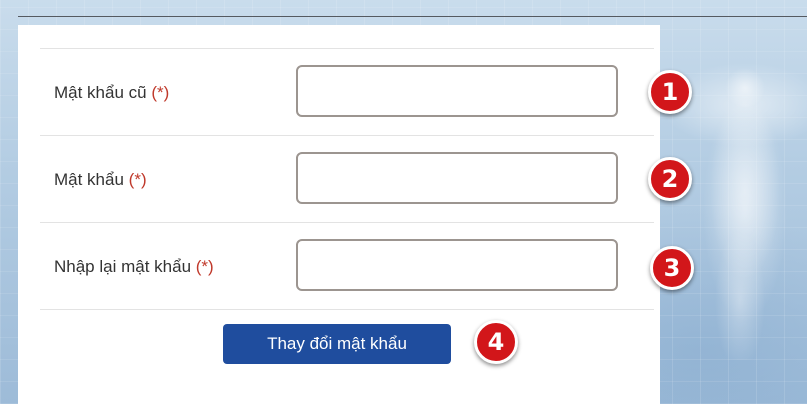 The height and width of the screenshot is (404, 807). What do you see at coordinates (670, 92) in the screenshot?
I see `step-badge-1: 1` at bounding box center [670, 92].